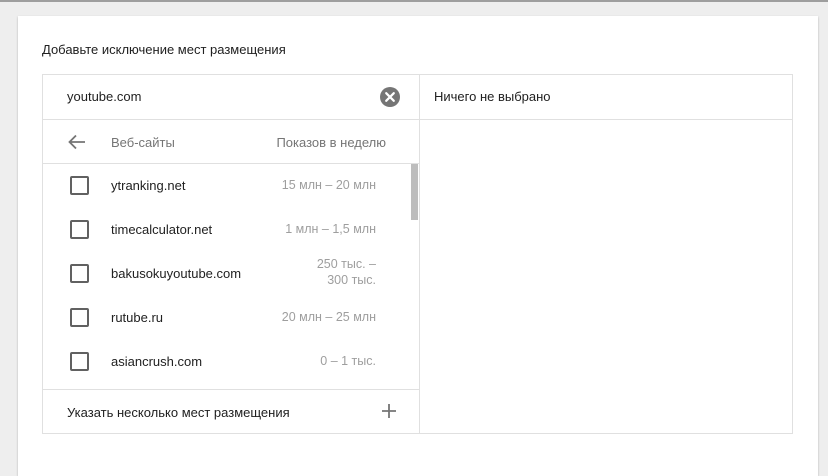 This screenshot has width=828, height=476. I want to click on site-name: rutube.ru, so click(137, 317).